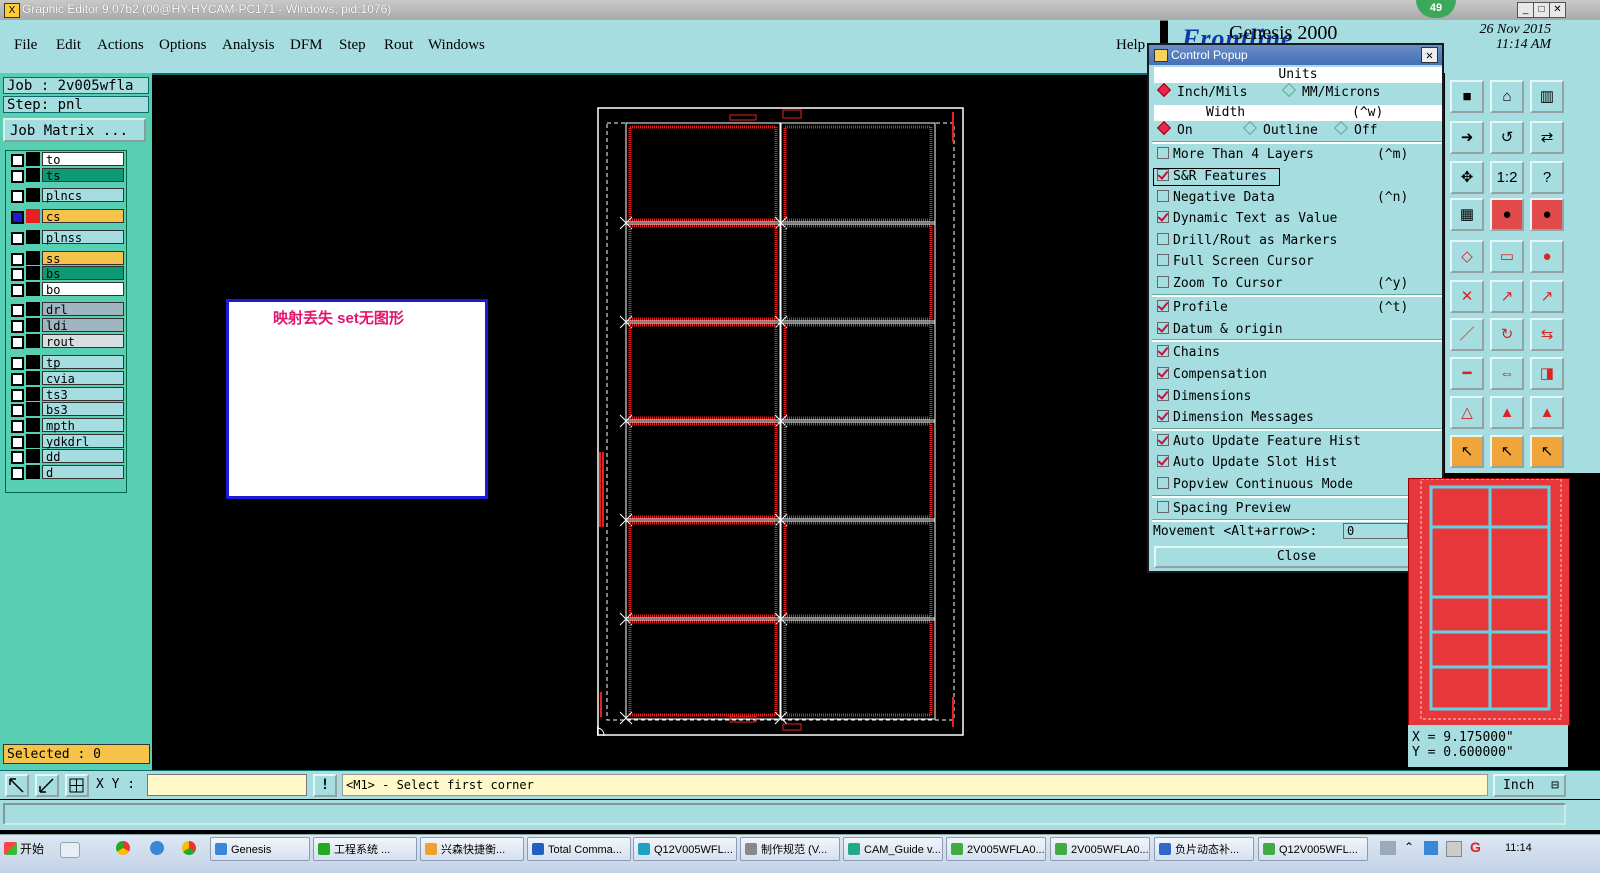  Describe the element at coordinates (1547, 214) in the screenshot. I see `layer-multi-icon: ●` at that location.